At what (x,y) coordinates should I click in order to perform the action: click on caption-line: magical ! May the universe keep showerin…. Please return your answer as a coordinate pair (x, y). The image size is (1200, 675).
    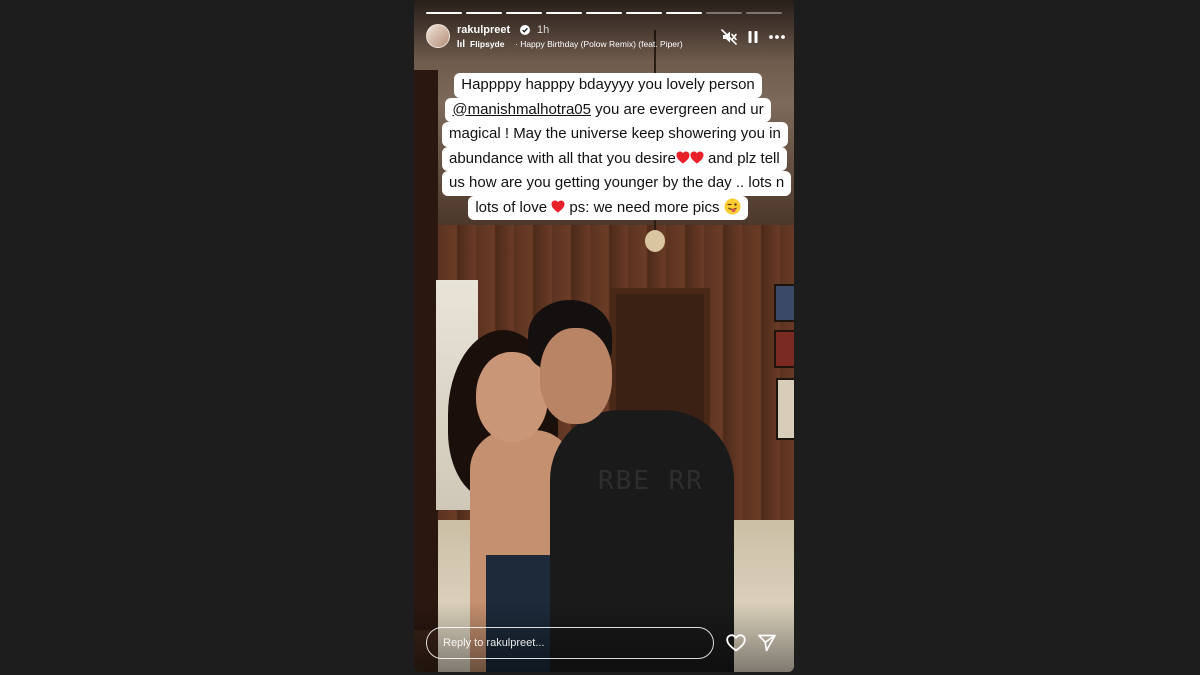
    Looking at the image, I should click on (615, 134).